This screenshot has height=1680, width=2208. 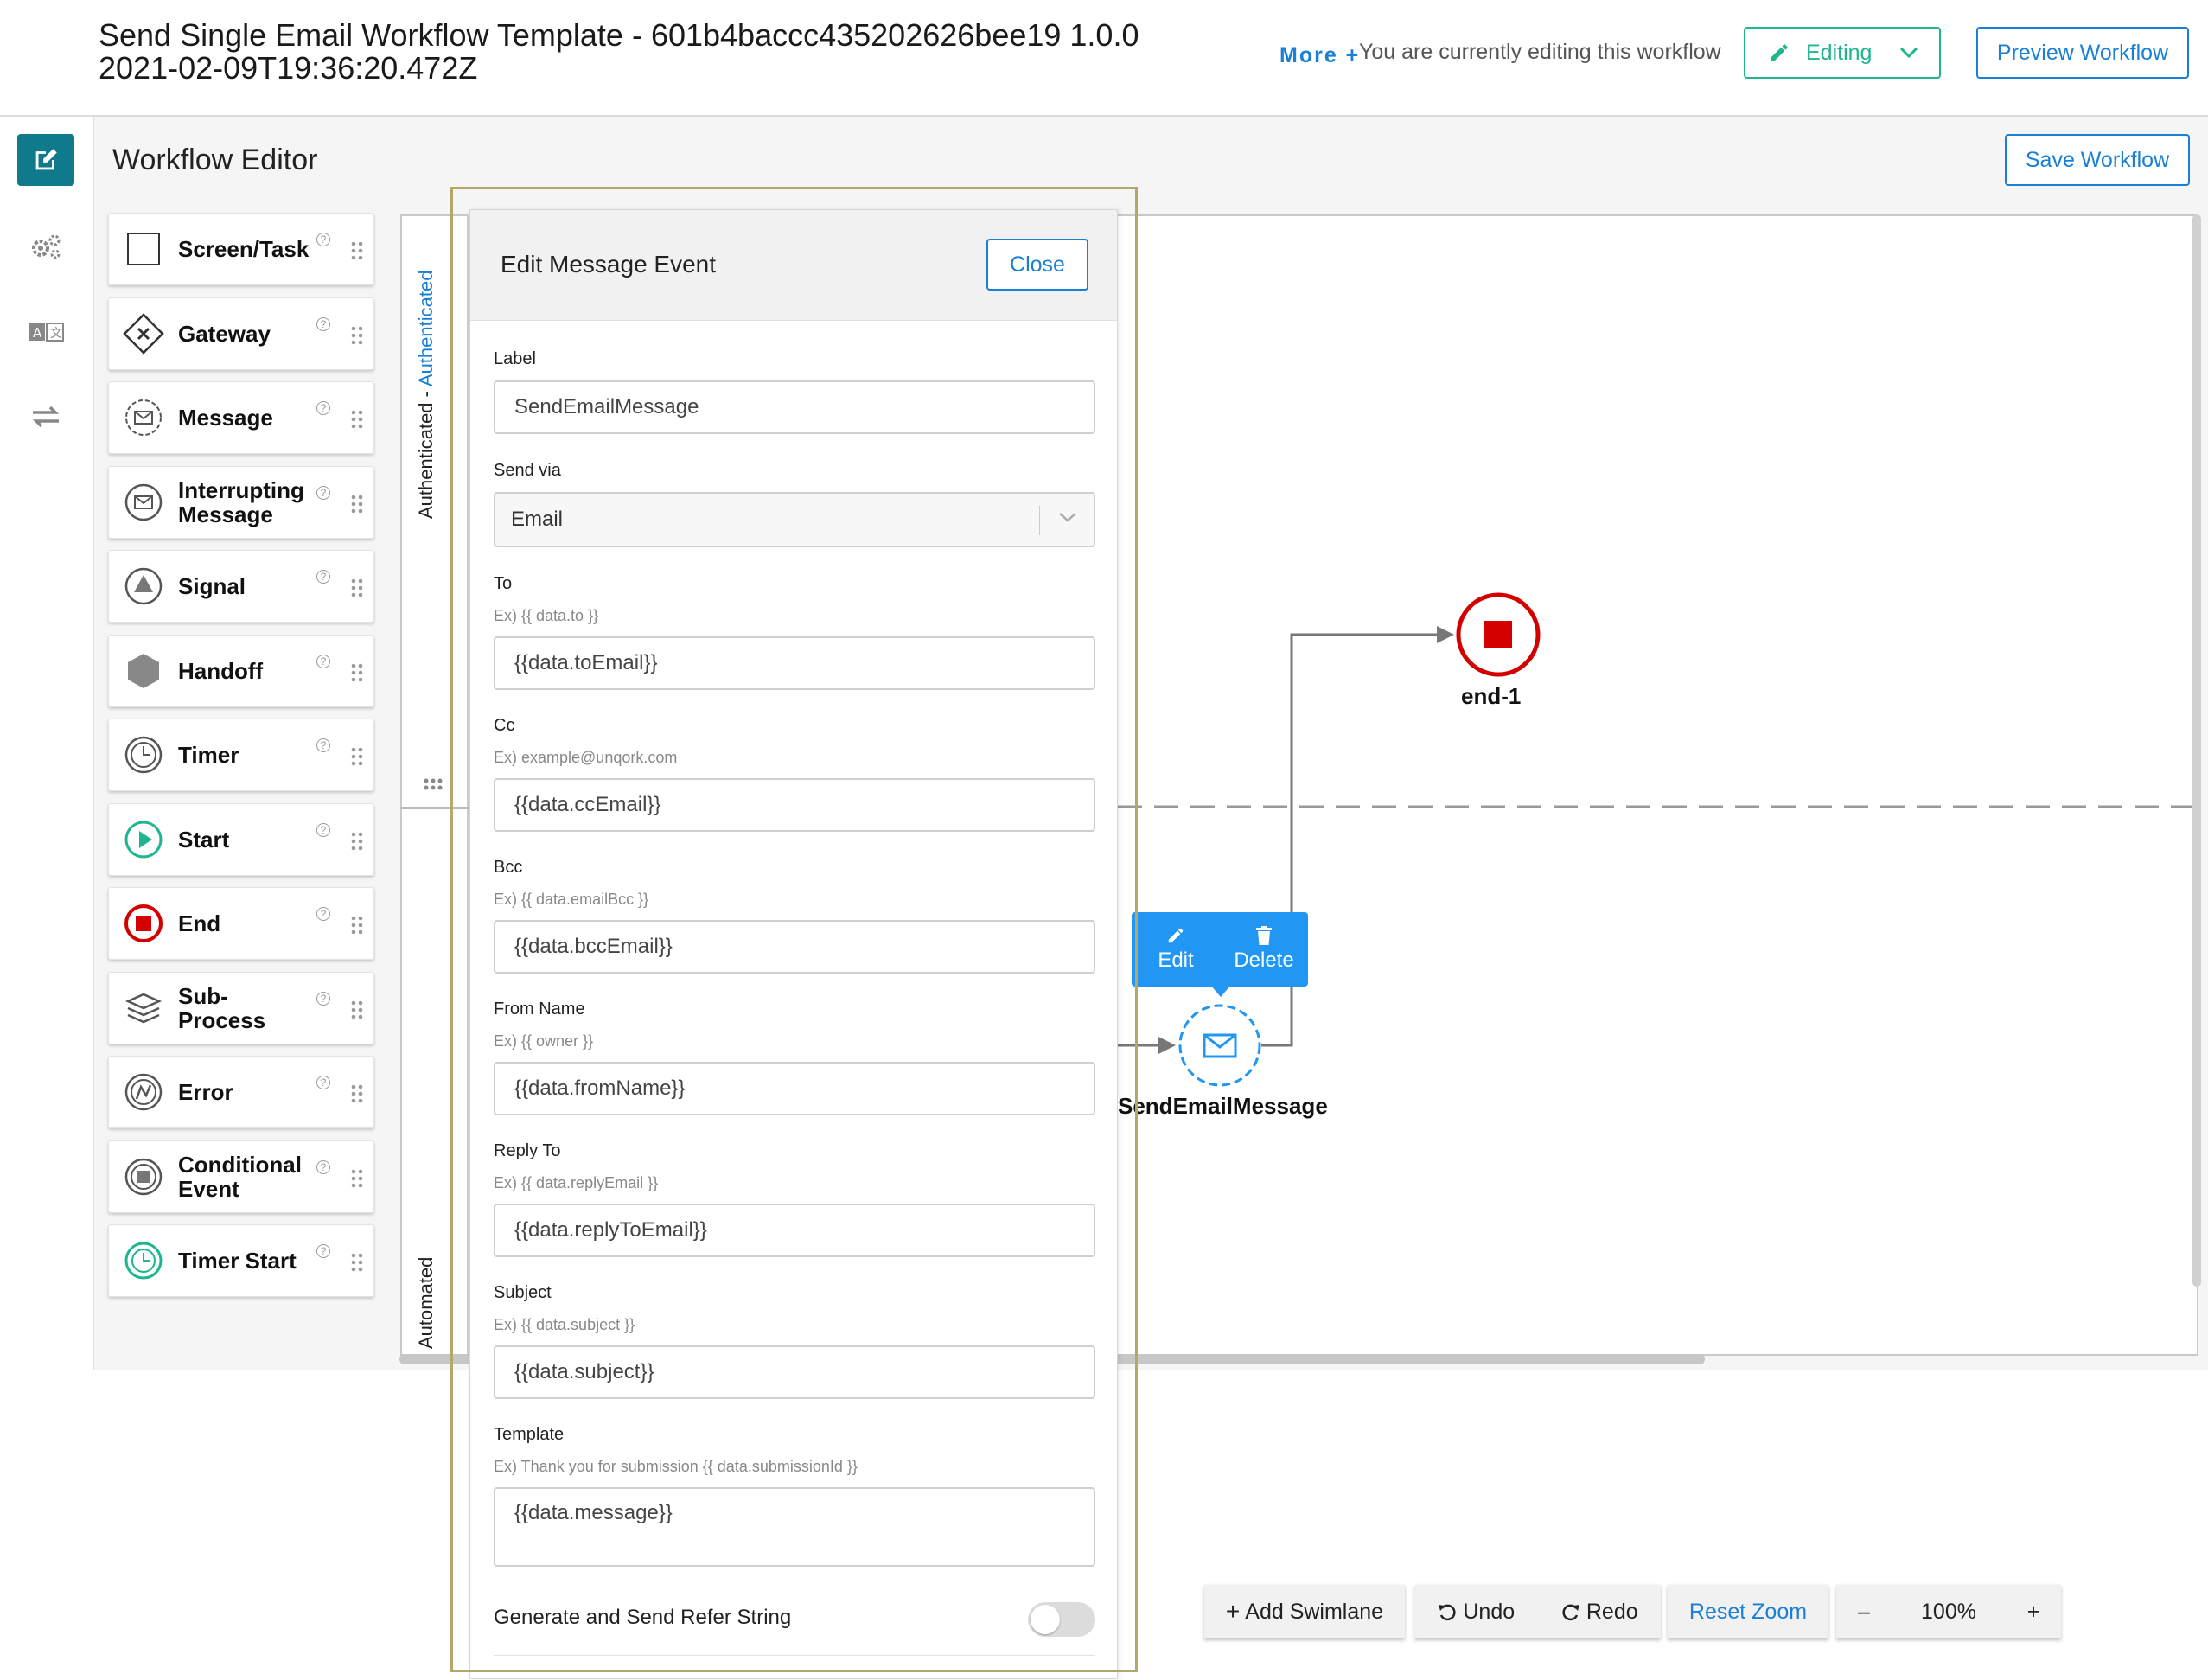 I want to click on add-swimlane-button: + Add Swimlane, so click(x=1304, y=1611).